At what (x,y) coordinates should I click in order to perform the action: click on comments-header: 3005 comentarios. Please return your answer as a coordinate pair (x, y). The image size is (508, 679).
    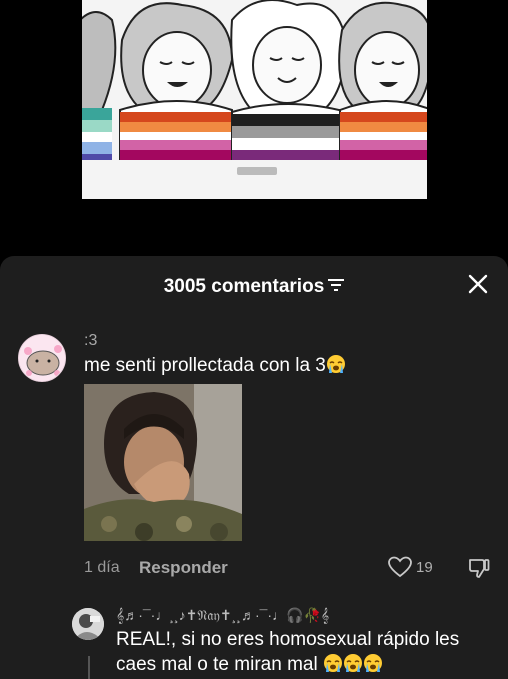
    Looking at the image, I should click on (254, 285).